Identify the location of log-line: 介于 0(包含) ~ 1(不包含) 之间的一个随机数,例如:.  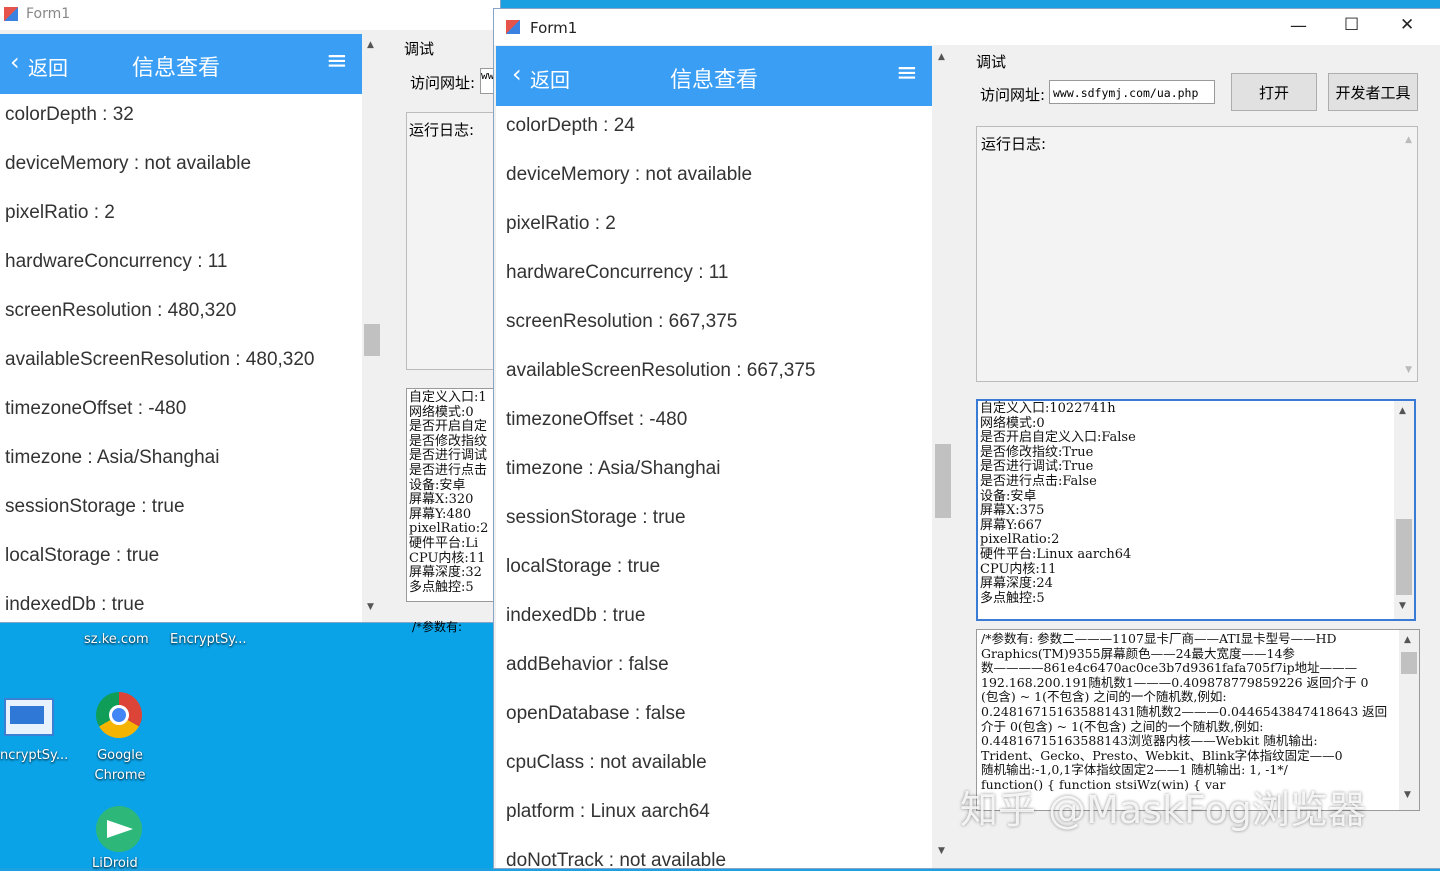
(1122, 726).